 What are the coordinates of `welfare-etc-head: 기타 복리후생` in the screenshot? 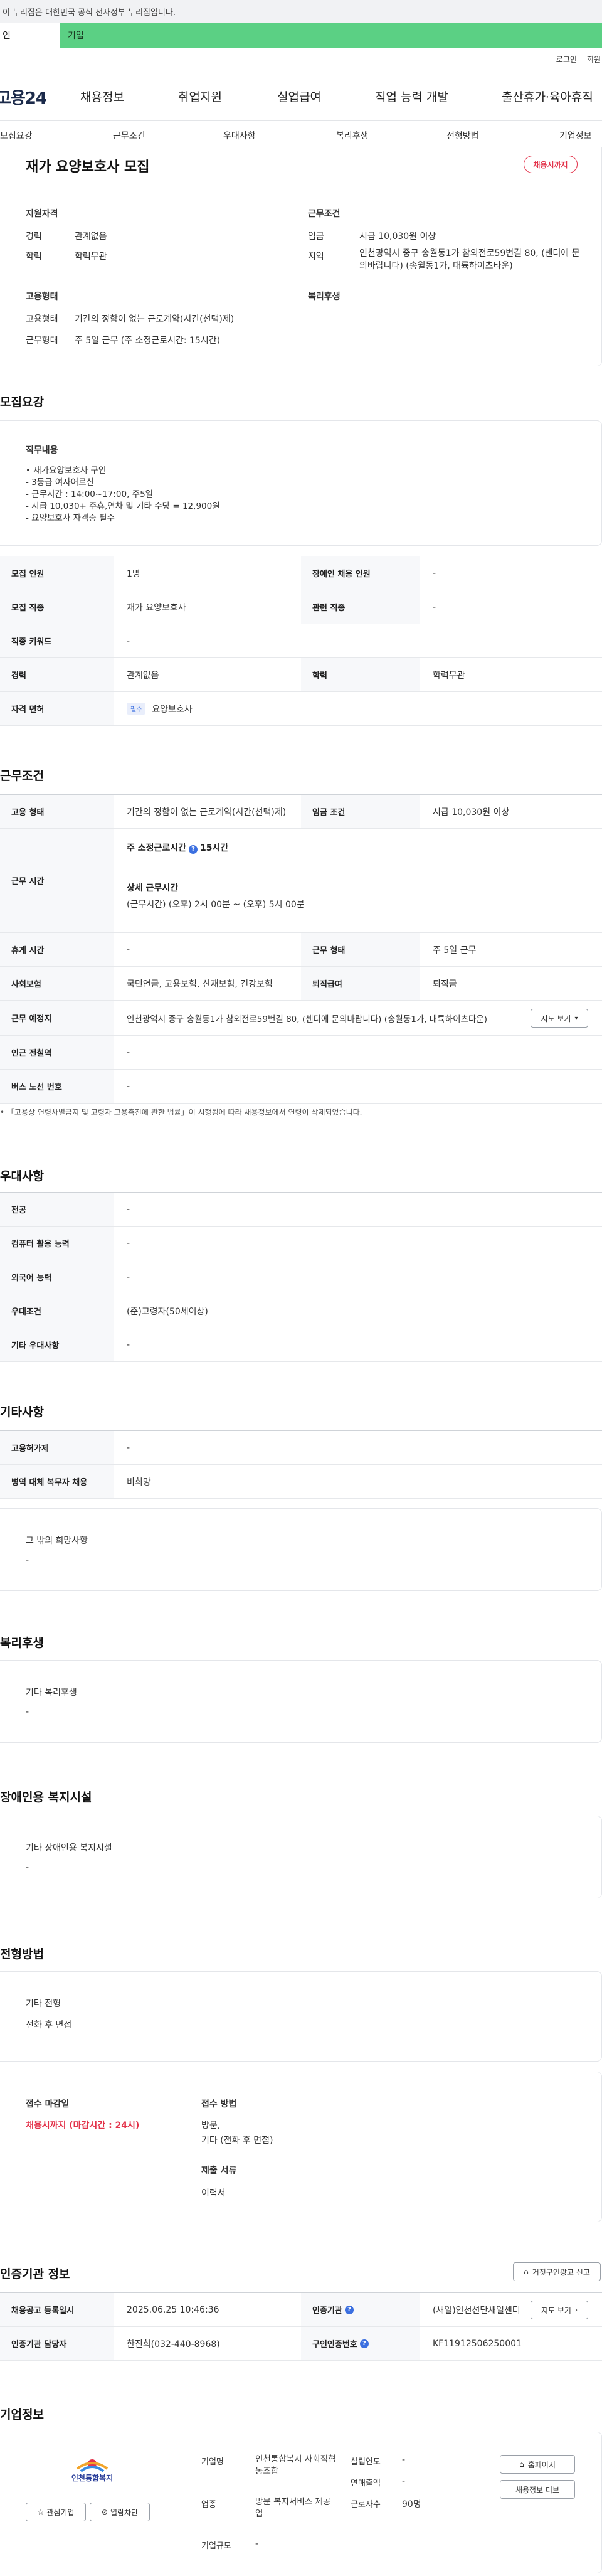 It's located at (51, 1693).